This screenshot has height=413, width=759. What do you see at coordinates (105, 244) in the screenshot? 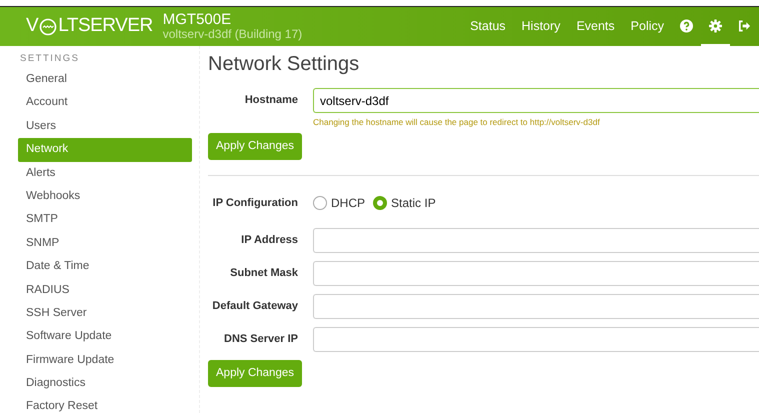
I see `sidebar-item: SNMP` at bounding box center [105, 244].